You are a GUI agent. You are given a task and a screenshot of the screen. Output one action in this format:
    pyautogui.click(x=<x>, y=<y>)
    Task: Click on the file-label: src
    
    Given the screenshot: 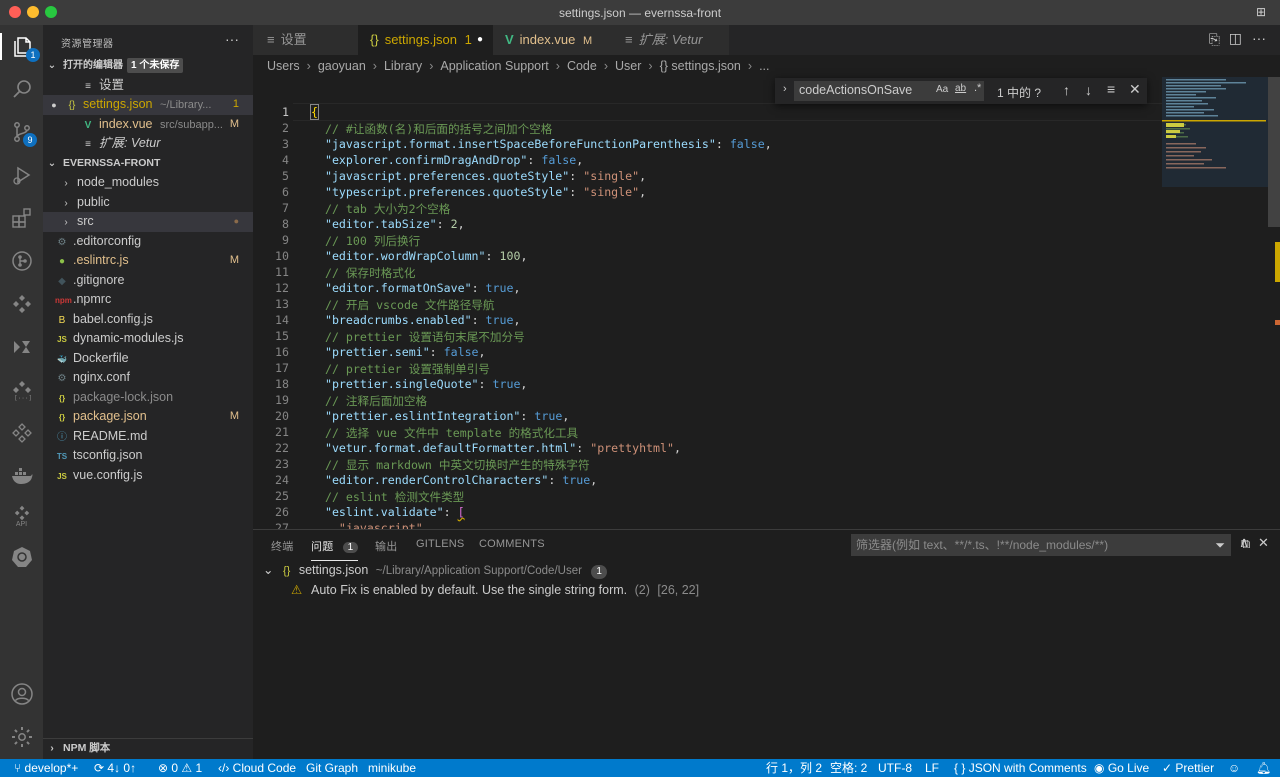 What is the action you would take?
    pyautogui.click(x=85, y=221)
    